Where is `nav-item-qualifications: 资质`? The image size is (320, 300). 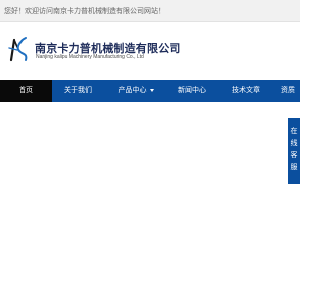 nav-item-qualifications: 资质 is located at coordinates (290, 91).